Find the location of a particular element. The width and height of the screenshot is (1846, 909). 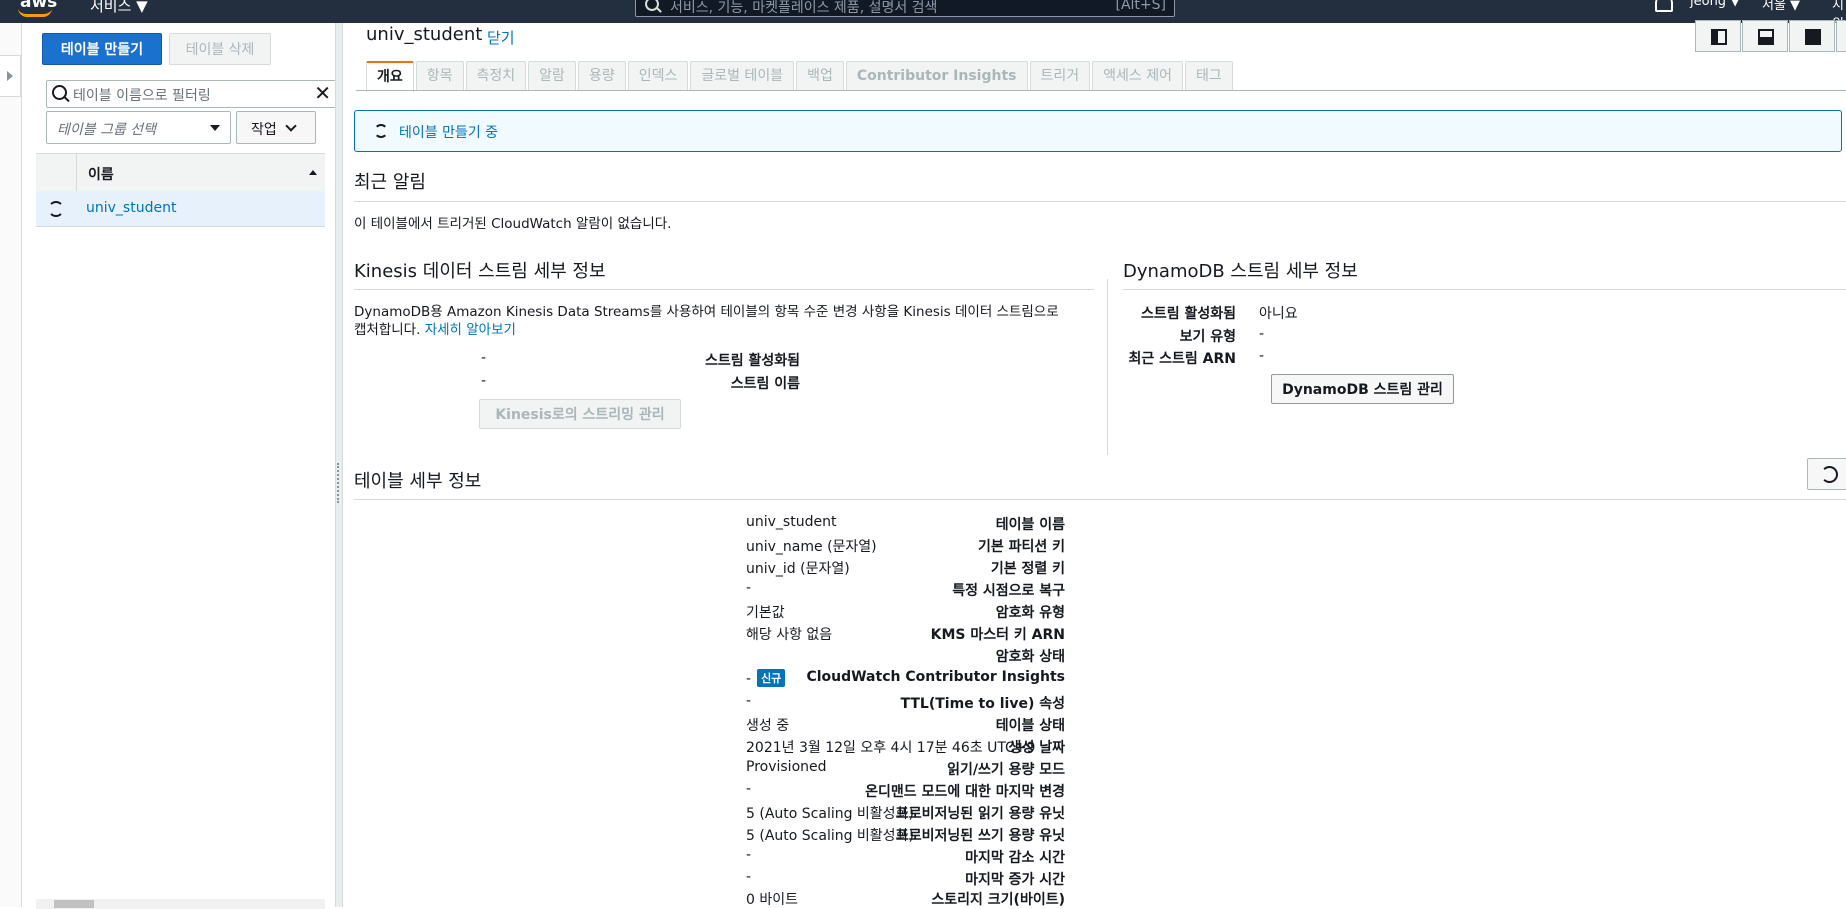

tab-backups: 백업 is located at coordinates (820, 75).